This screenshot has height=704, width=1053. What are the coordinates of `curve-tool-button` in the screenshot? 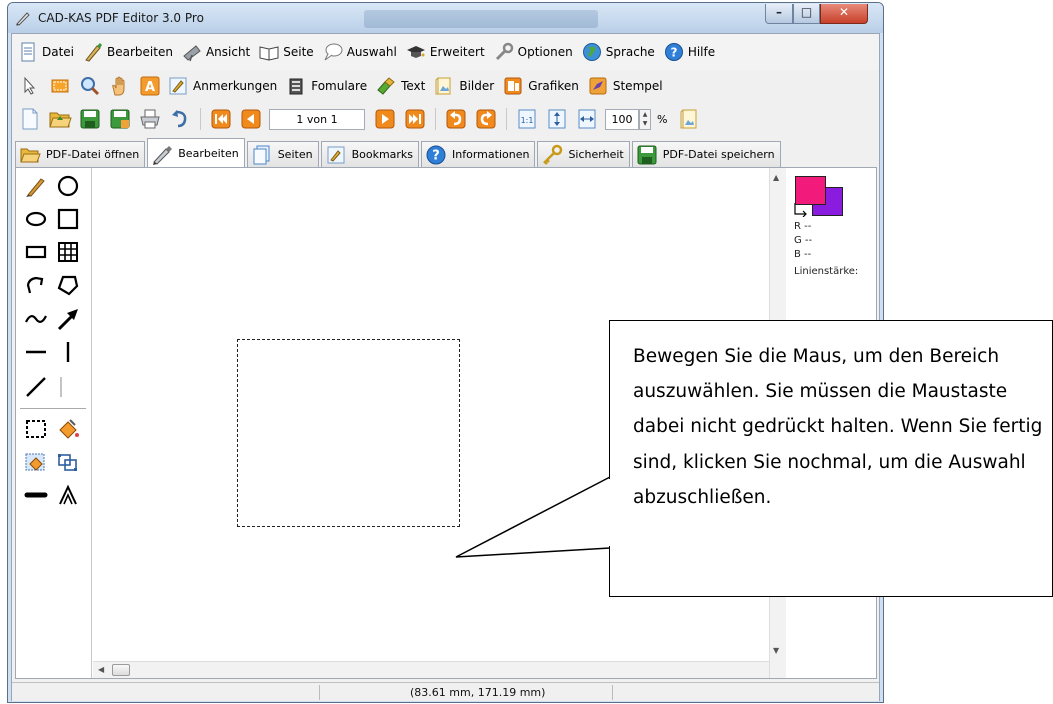 It's located at (36, 319).